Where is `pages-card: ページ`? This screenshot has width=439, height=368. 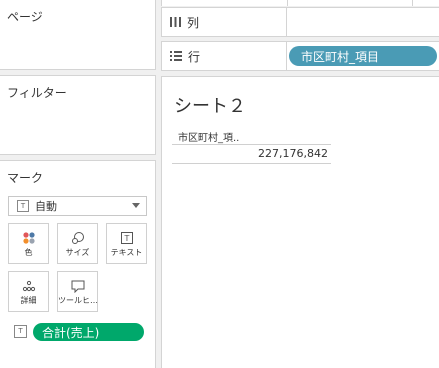
pages-card: ページ is located at coordinates (78, 35).